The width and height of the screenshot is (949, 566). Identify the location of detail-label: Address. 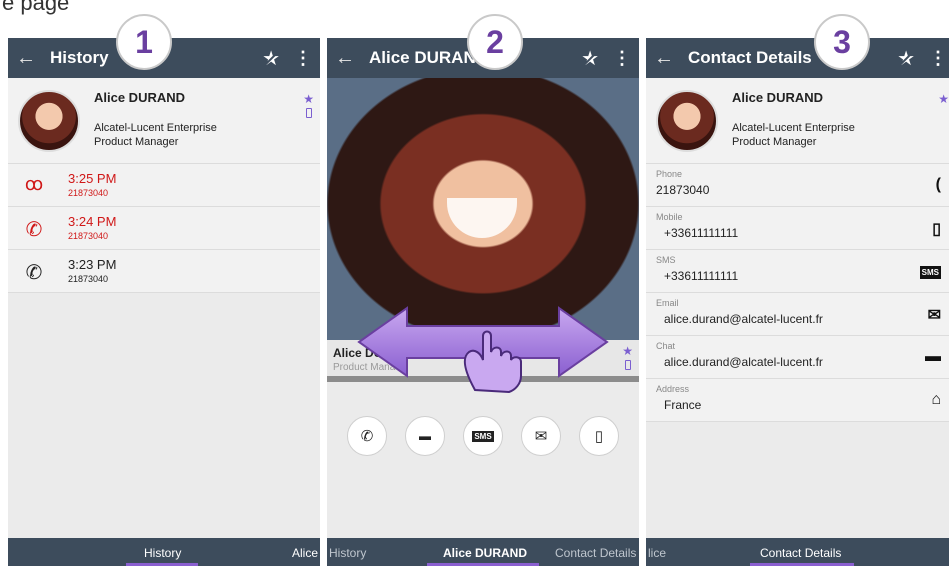
(673, 389).